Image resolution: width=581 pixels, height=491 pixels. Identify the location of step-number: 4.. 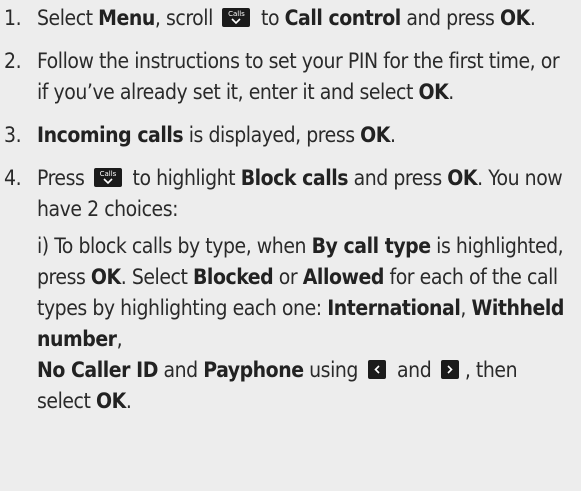
(13, 178).